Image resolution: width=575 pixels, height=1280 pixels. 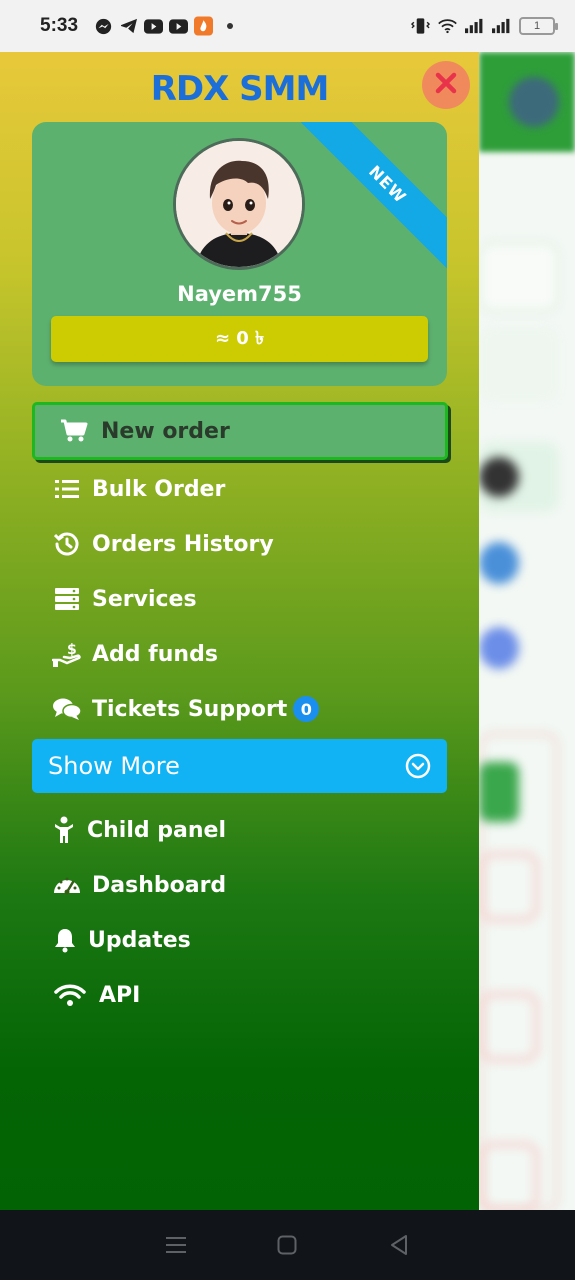 I want to click on menu-item-add-funds: $ Add funds, so click(x=135, y=654).